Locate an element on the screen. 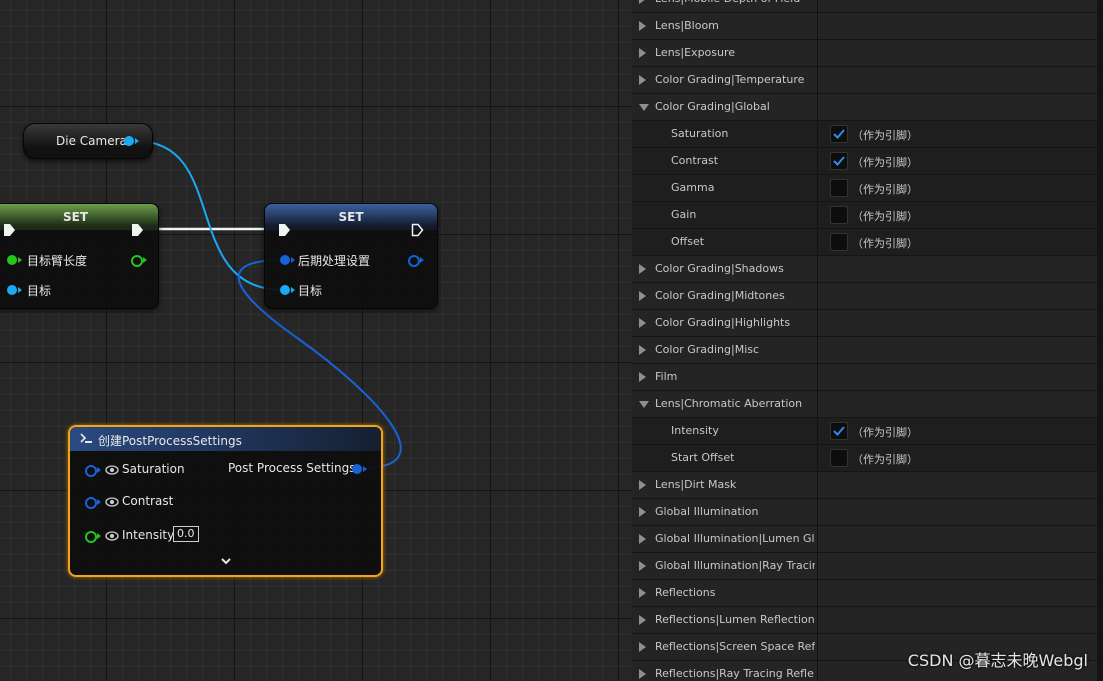  category-row: Lens|Mobile Depth of Field is located at coordinates (864, 6).